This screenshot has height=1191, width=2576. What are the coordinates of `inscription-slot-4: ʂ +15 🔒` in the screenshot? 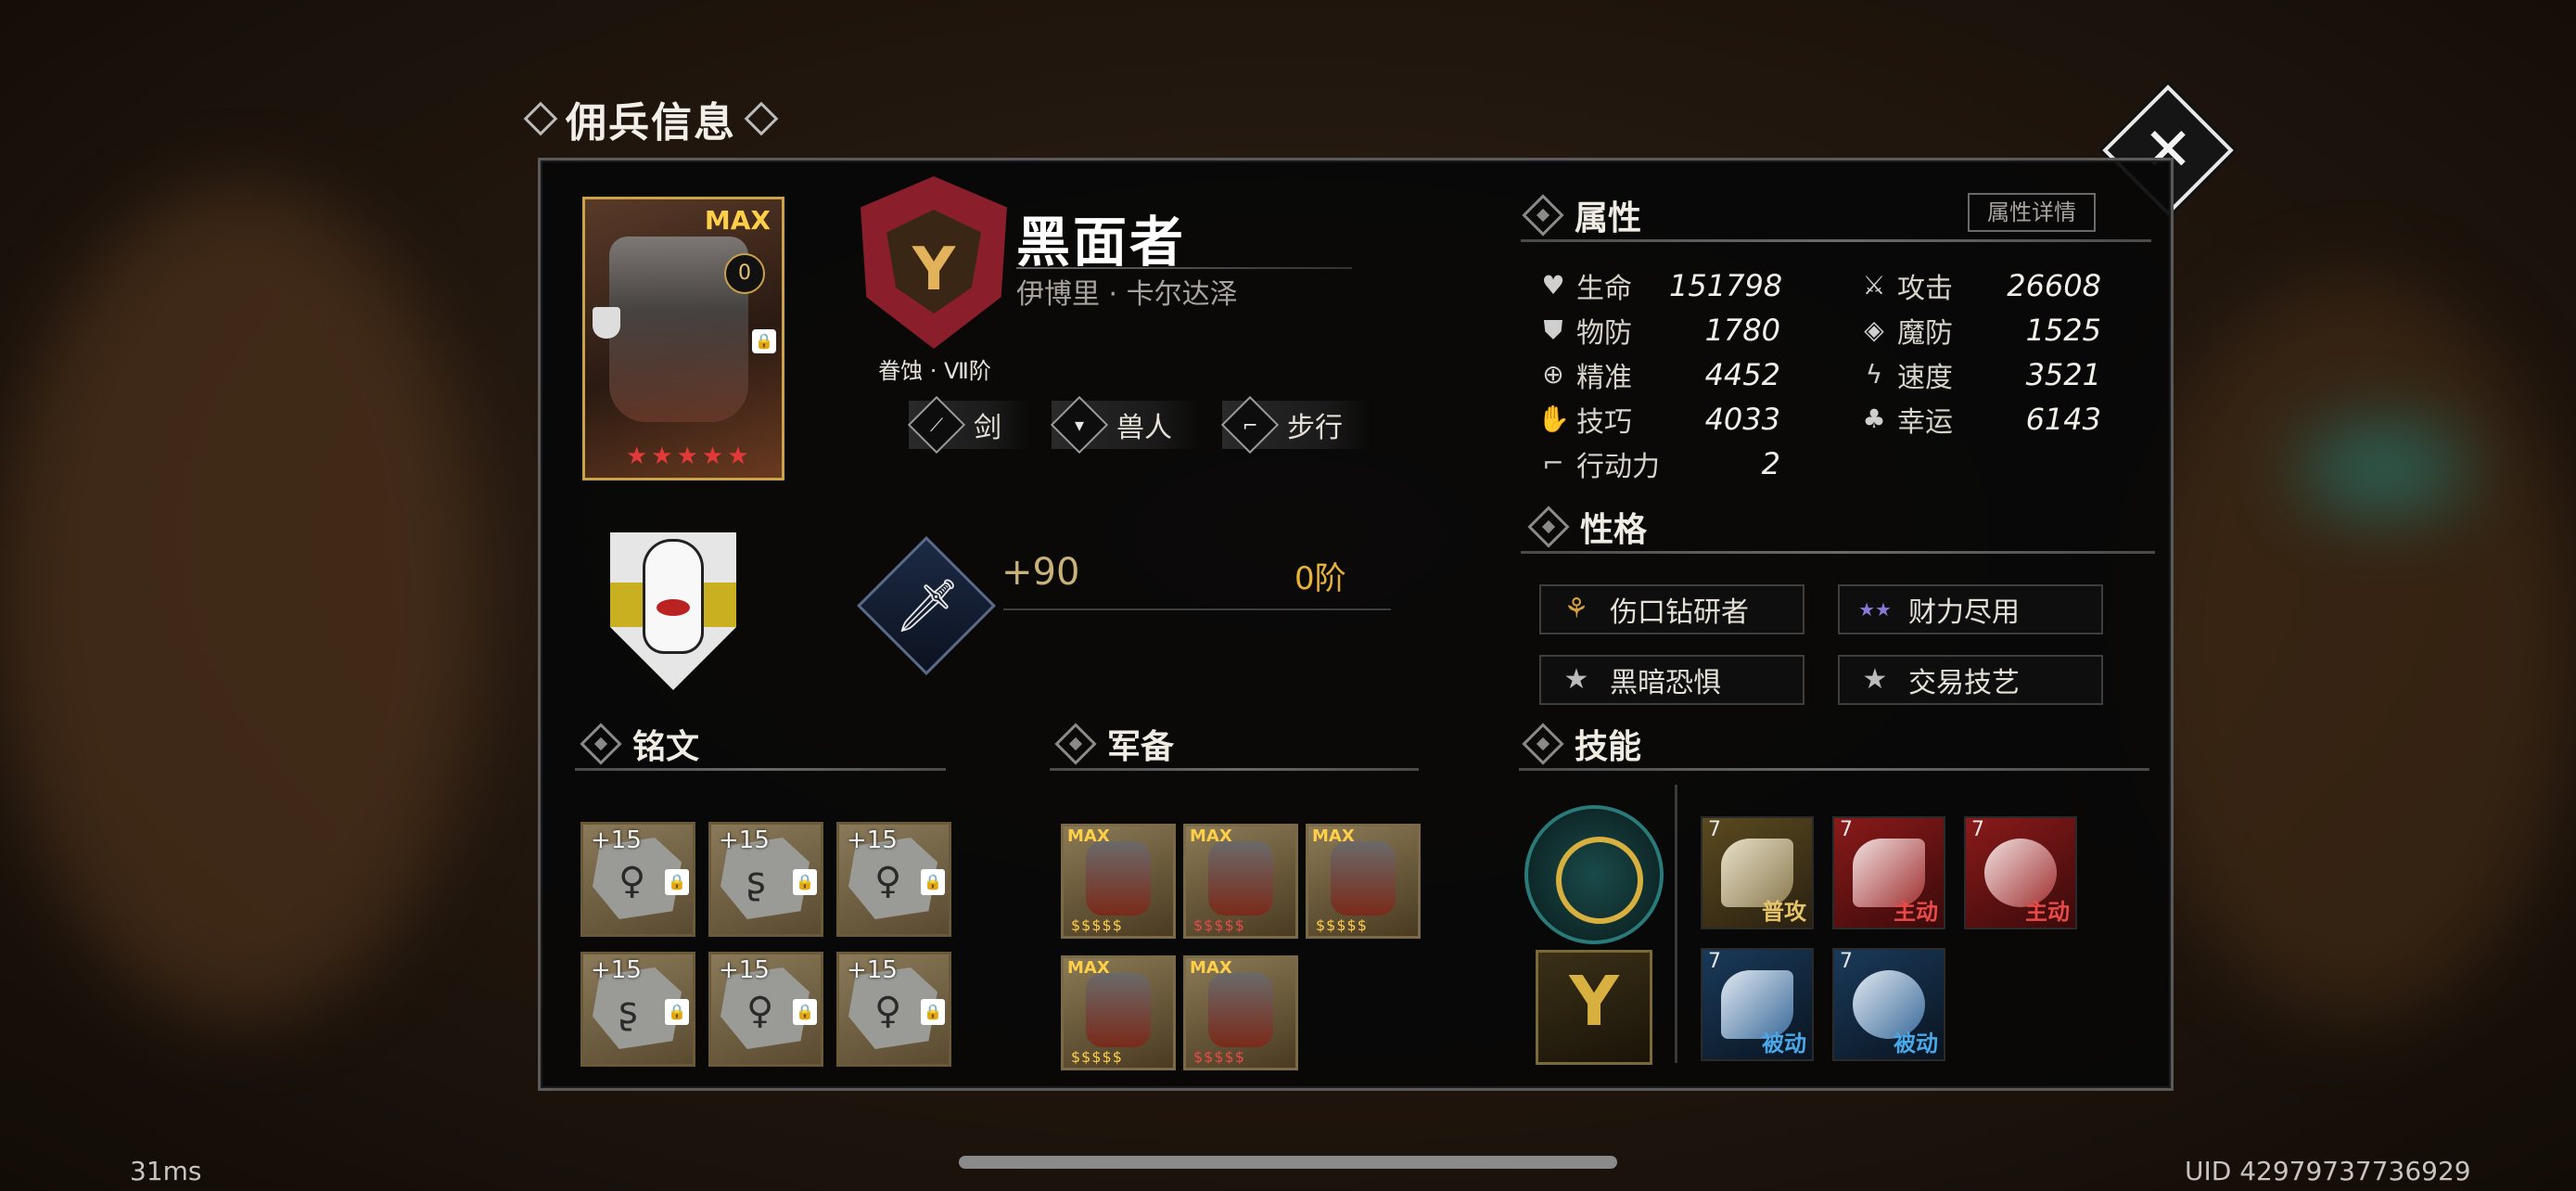 It's located at (638, 1010).